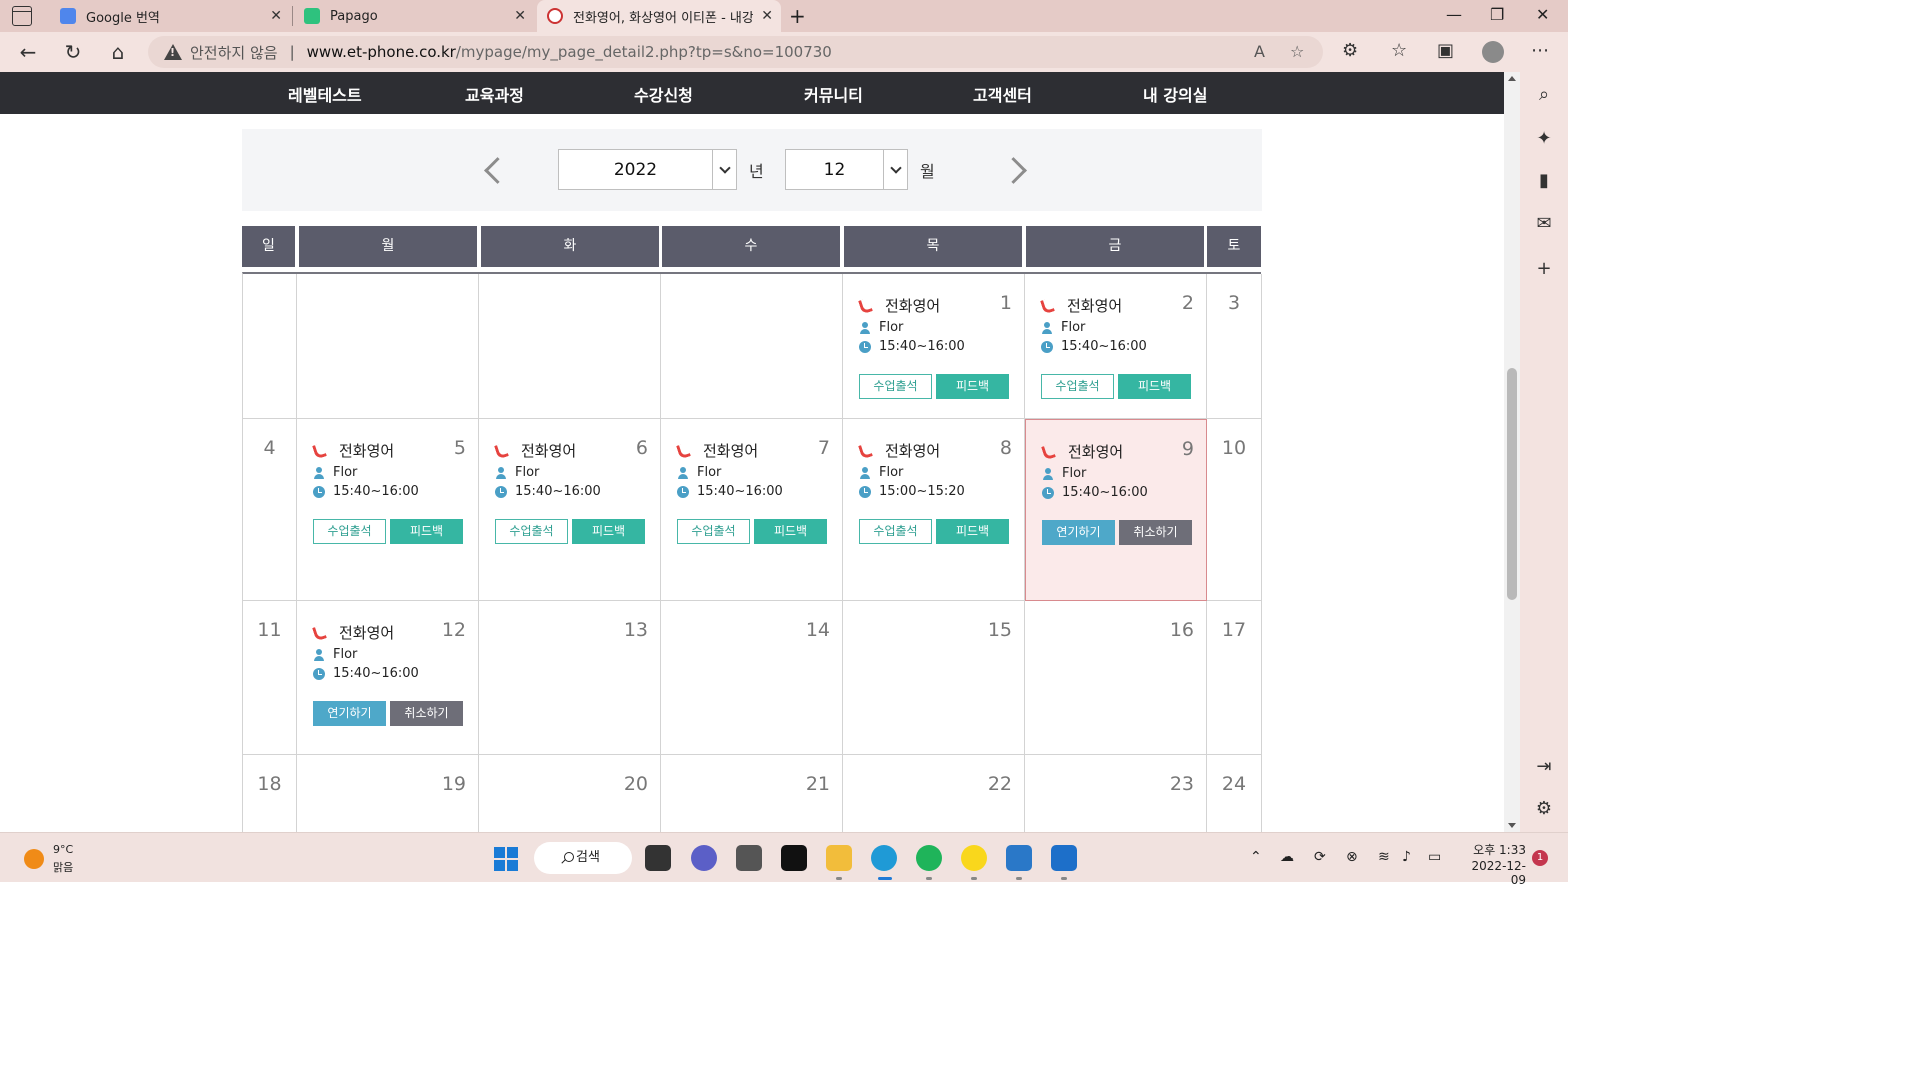 This screenshot has width=1920, height=1080. What do you see at coordinates (22, 16) in the screenshot?
I see `tab-actions-icon` at bounding box center [22, 16].